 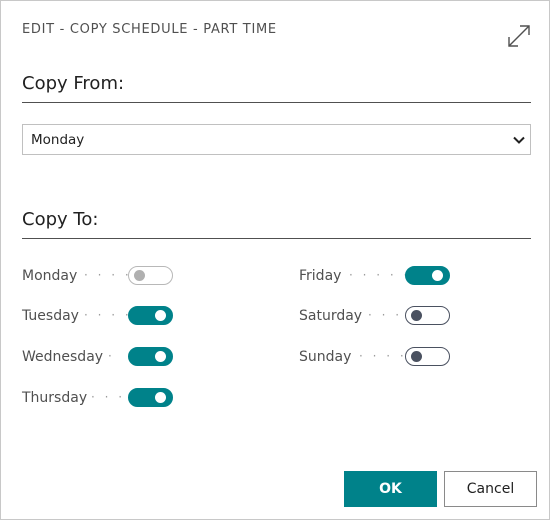 What do you see at coordinates (150, 315) in the screenshot?
I see `toggle-tuesday` at bounding box center [150, 315].